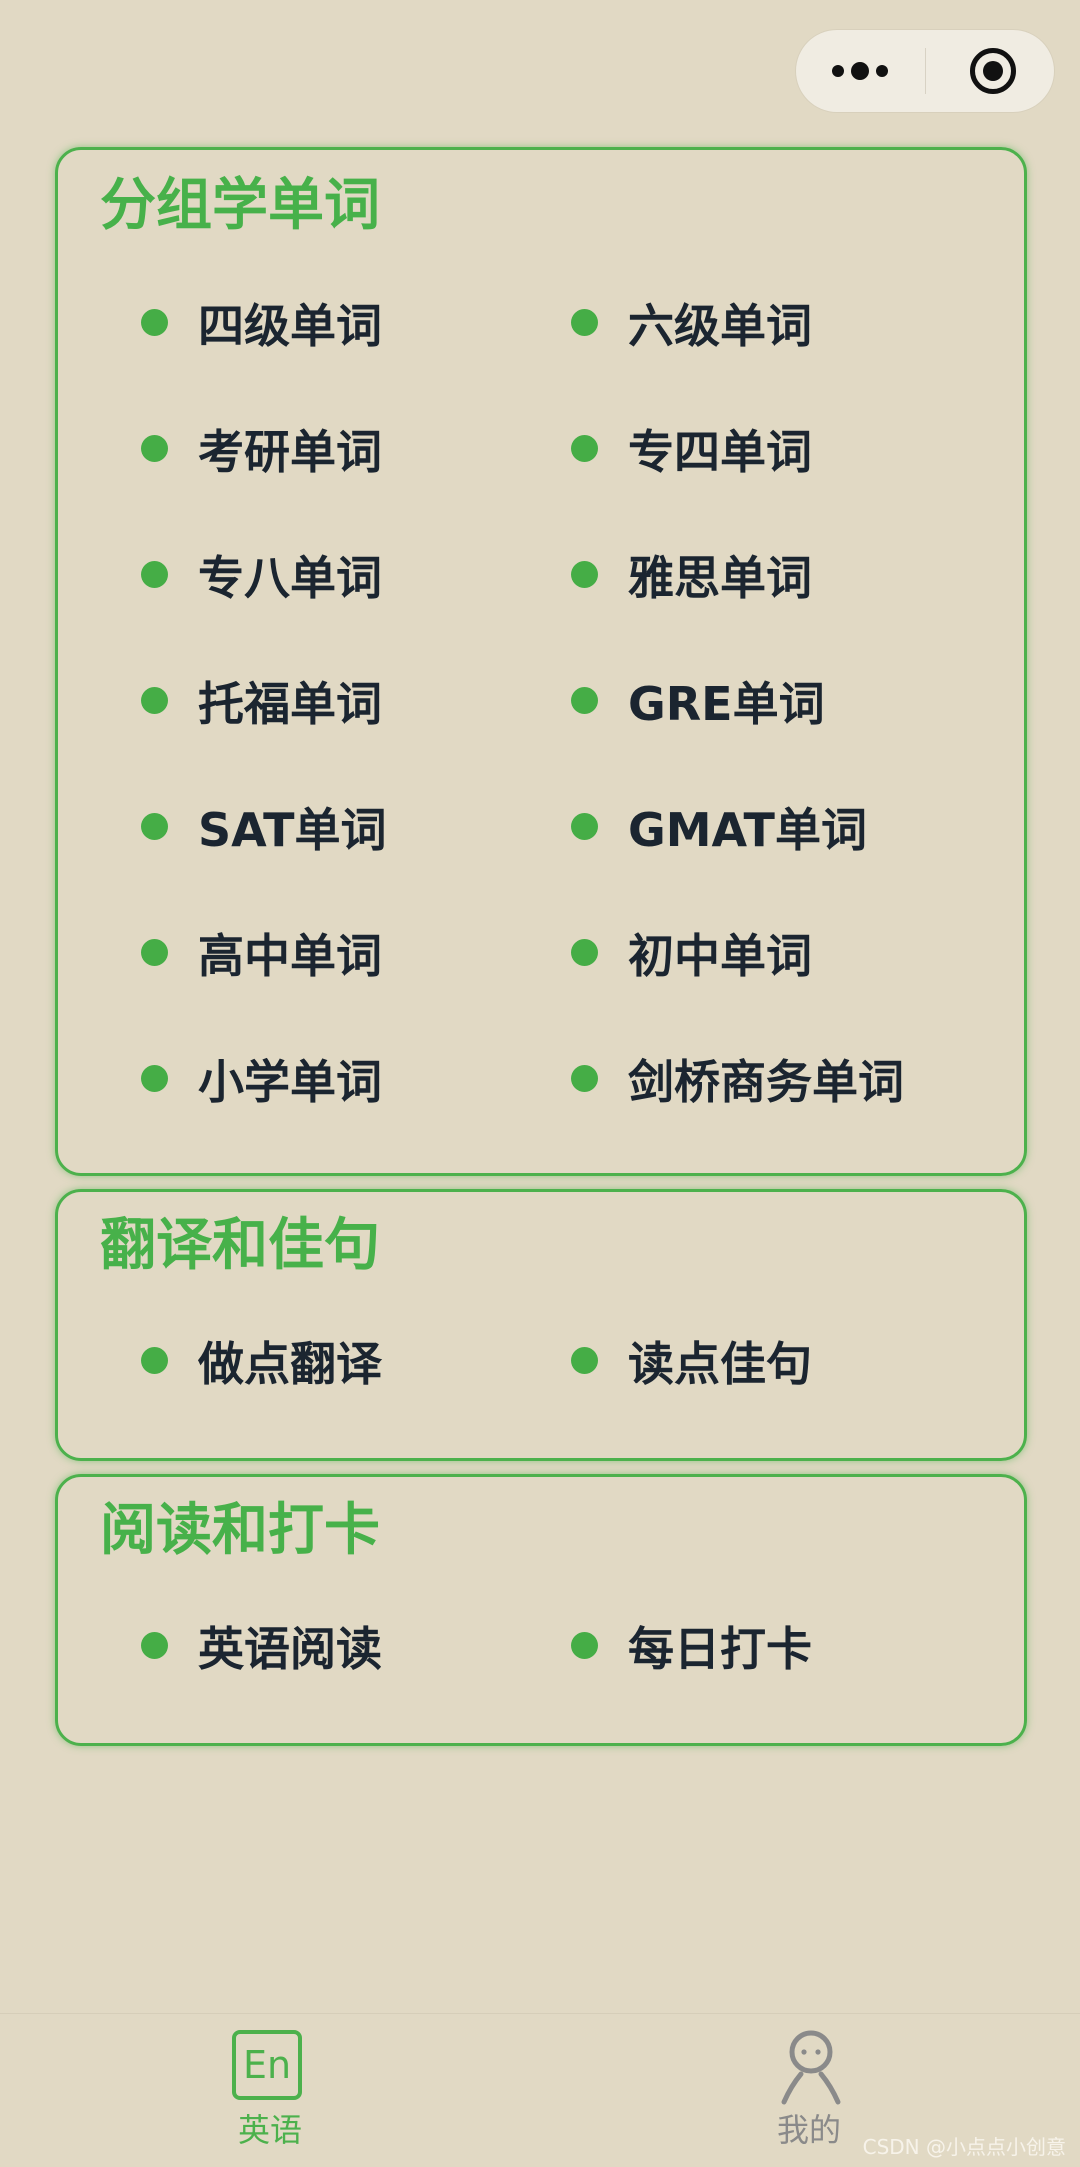 The image size is (1080, 2167). What do you see at coordinates (964, 2147) in the screenshot?
I see `watermark: CSDN @小点点小创意` at bounding box center [964, 2147].